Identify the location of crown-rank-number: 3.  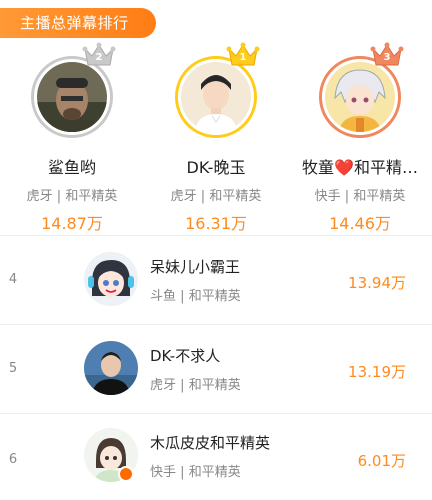
(387, 57).